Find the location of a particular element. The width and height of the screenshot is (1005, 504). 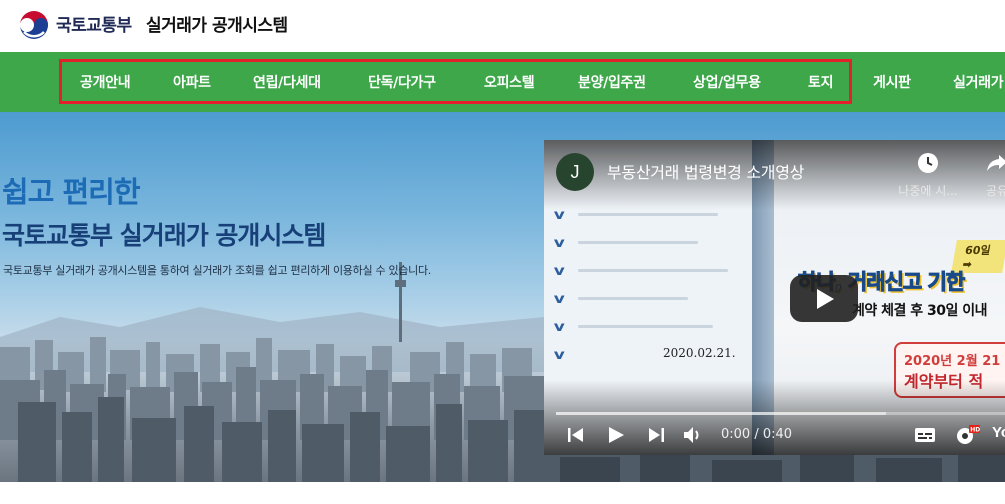

nav-item-board: 게시판 is located at coordinates (892, 82).